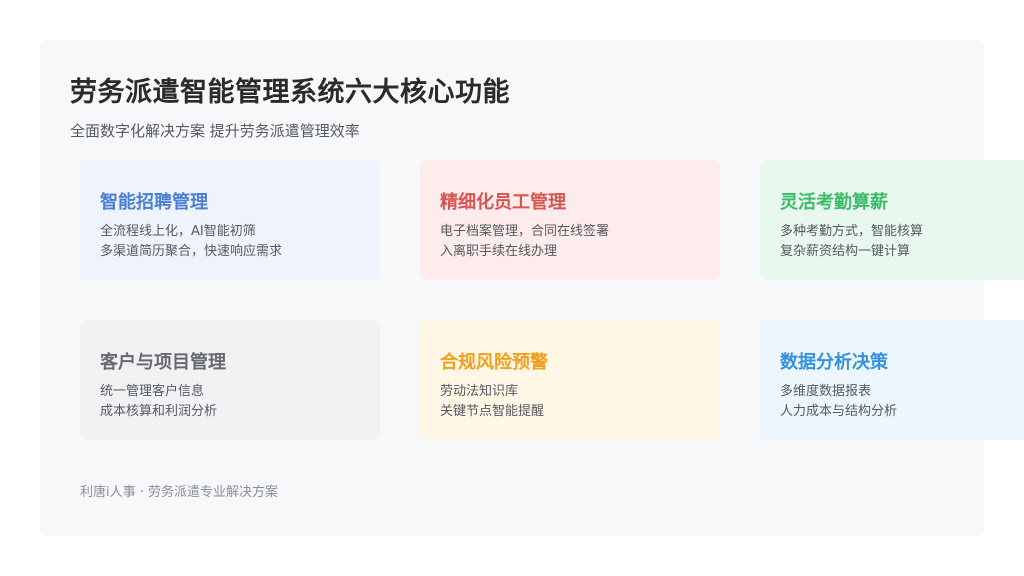 Image resolution: width=1024 pixels, height=576 pixels. Describe the element at coordinates (479, 391) in the screenshot. I see `feature-card-line: 劳动法知识库` at that location.